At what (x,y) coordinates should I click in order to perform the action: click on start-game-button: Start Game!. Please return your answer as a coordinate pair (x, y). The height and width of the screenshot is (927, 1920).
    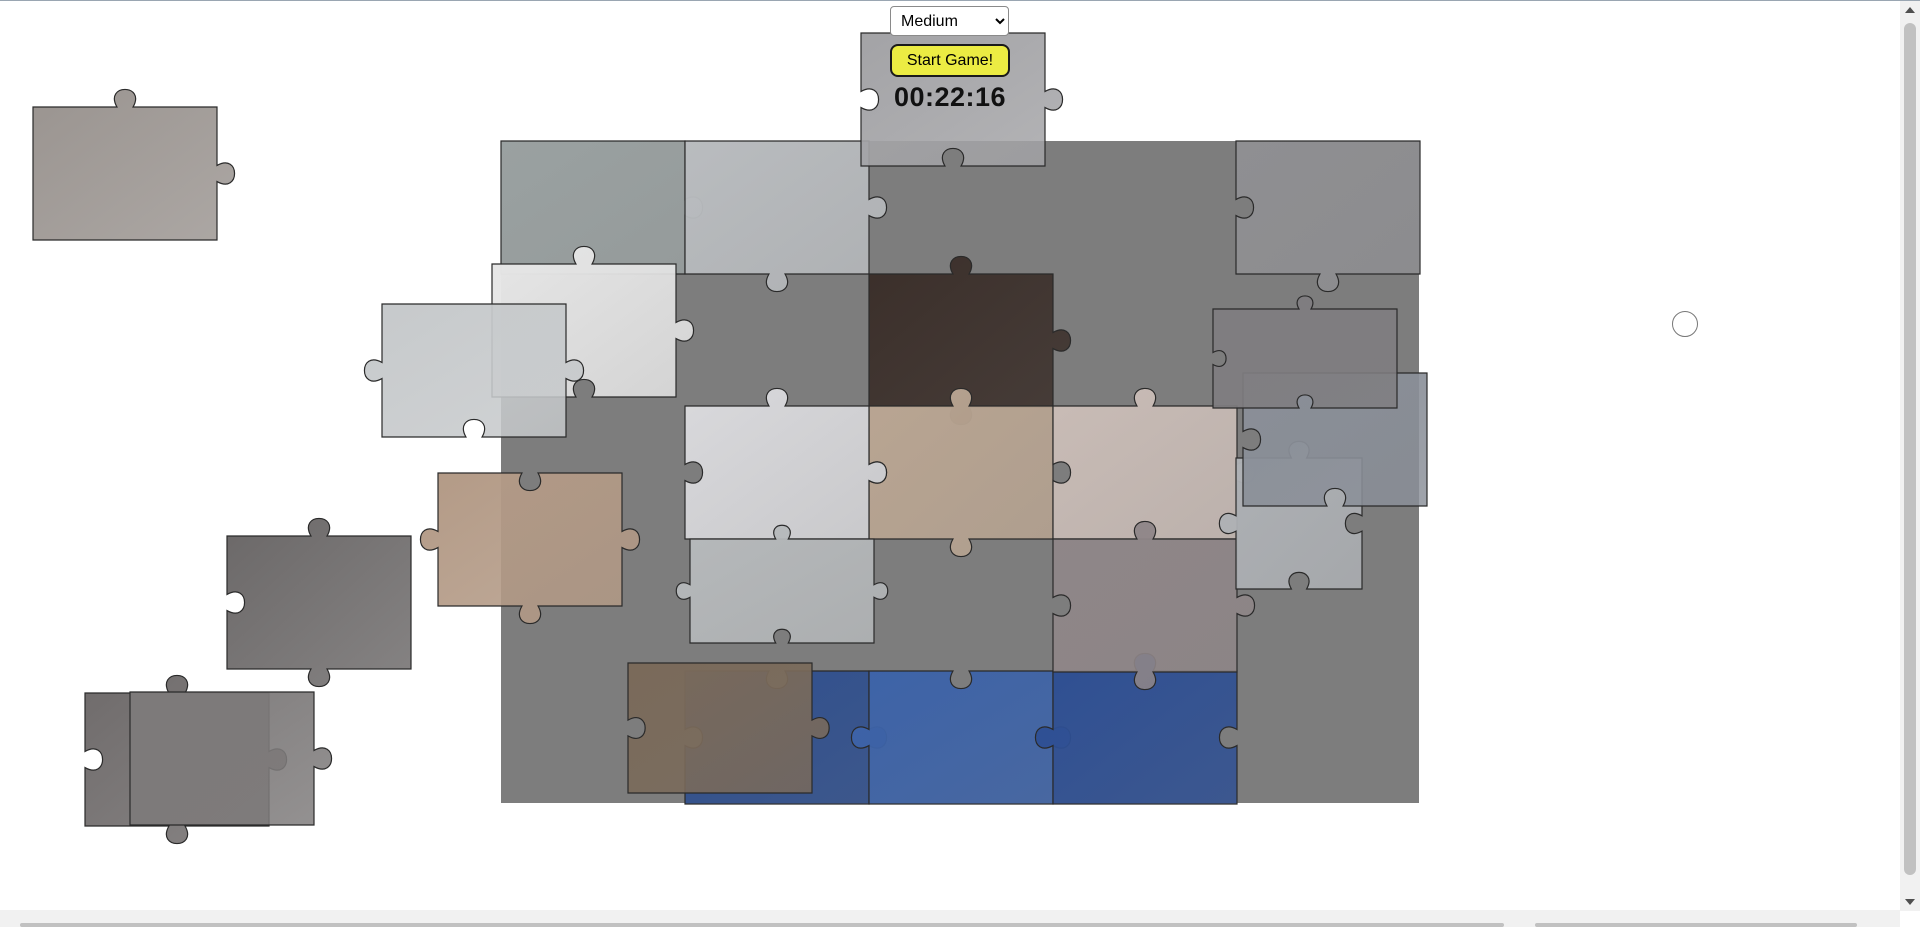
    Looking at the image, I should click on (950, 60).